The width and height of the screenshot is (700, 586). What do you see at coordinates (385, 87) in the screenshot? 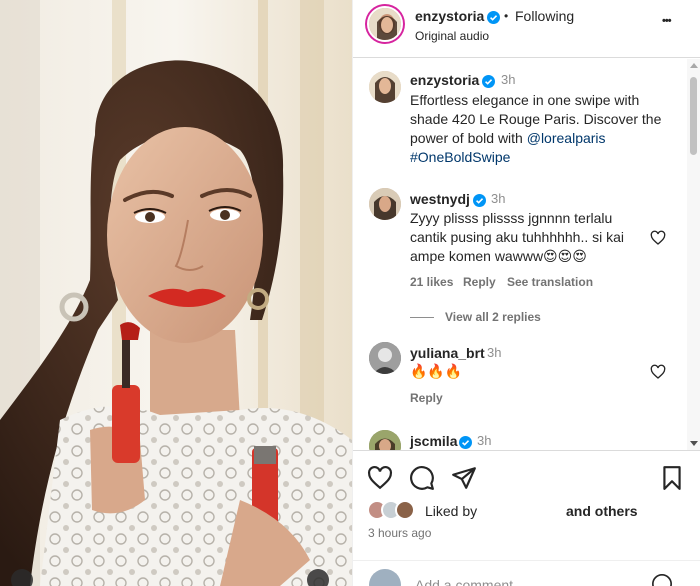
I see `caption-avatar` at bounding box center [385, 87].